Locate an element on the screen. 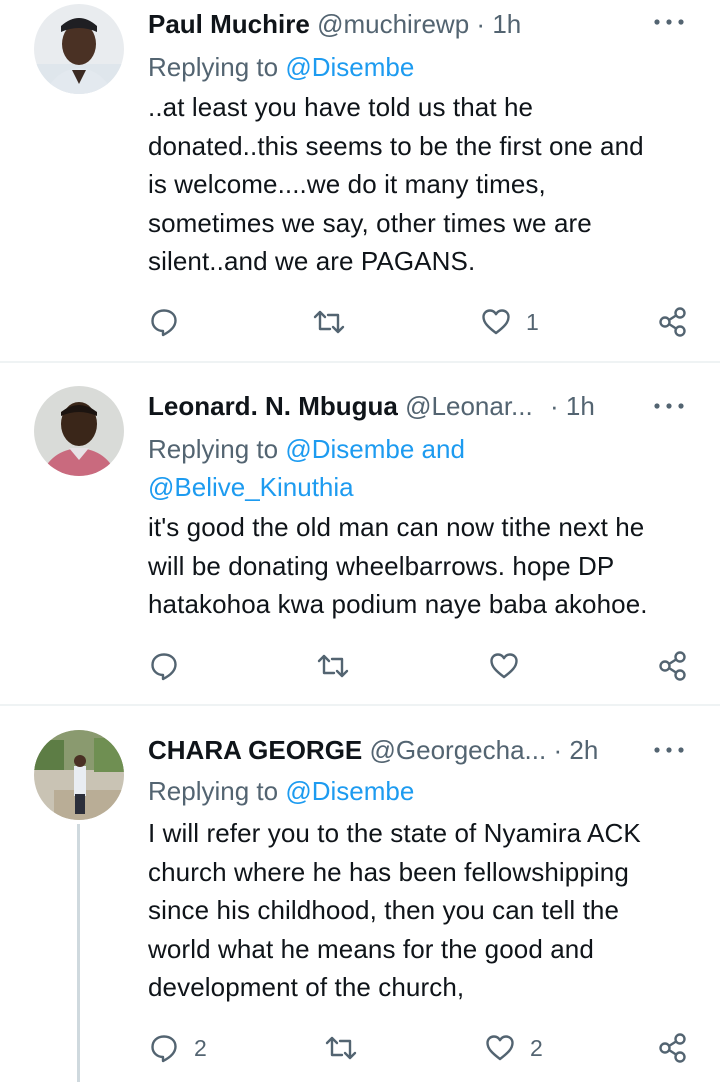  like-button: 2 is located at coordinates (513, 1048).